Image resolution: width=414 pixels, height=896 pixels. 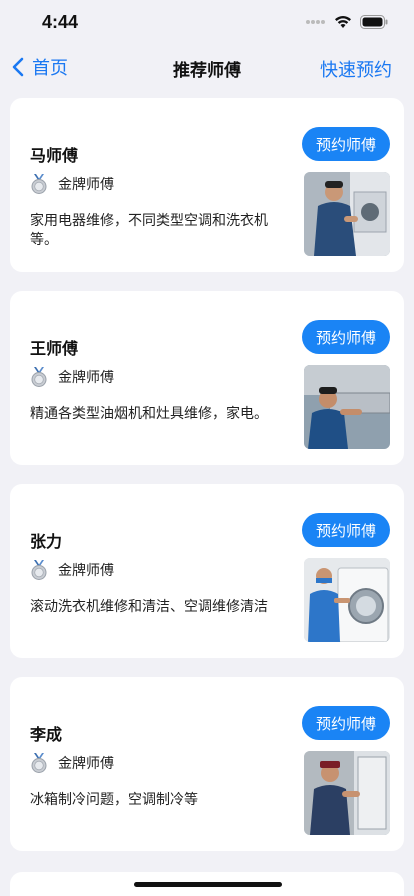 I want to click on wifi-icon, so click(x=343, y=22).